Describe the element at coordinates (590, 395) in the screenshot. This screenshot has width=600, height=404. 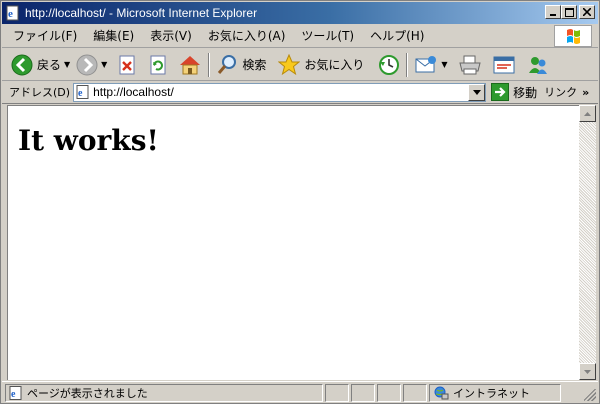
I see `resize-grip-icon` at that location.